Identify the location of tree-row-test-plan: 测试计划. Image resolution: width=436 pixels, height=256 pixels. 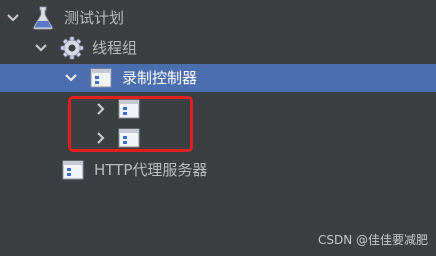
(218, 18).